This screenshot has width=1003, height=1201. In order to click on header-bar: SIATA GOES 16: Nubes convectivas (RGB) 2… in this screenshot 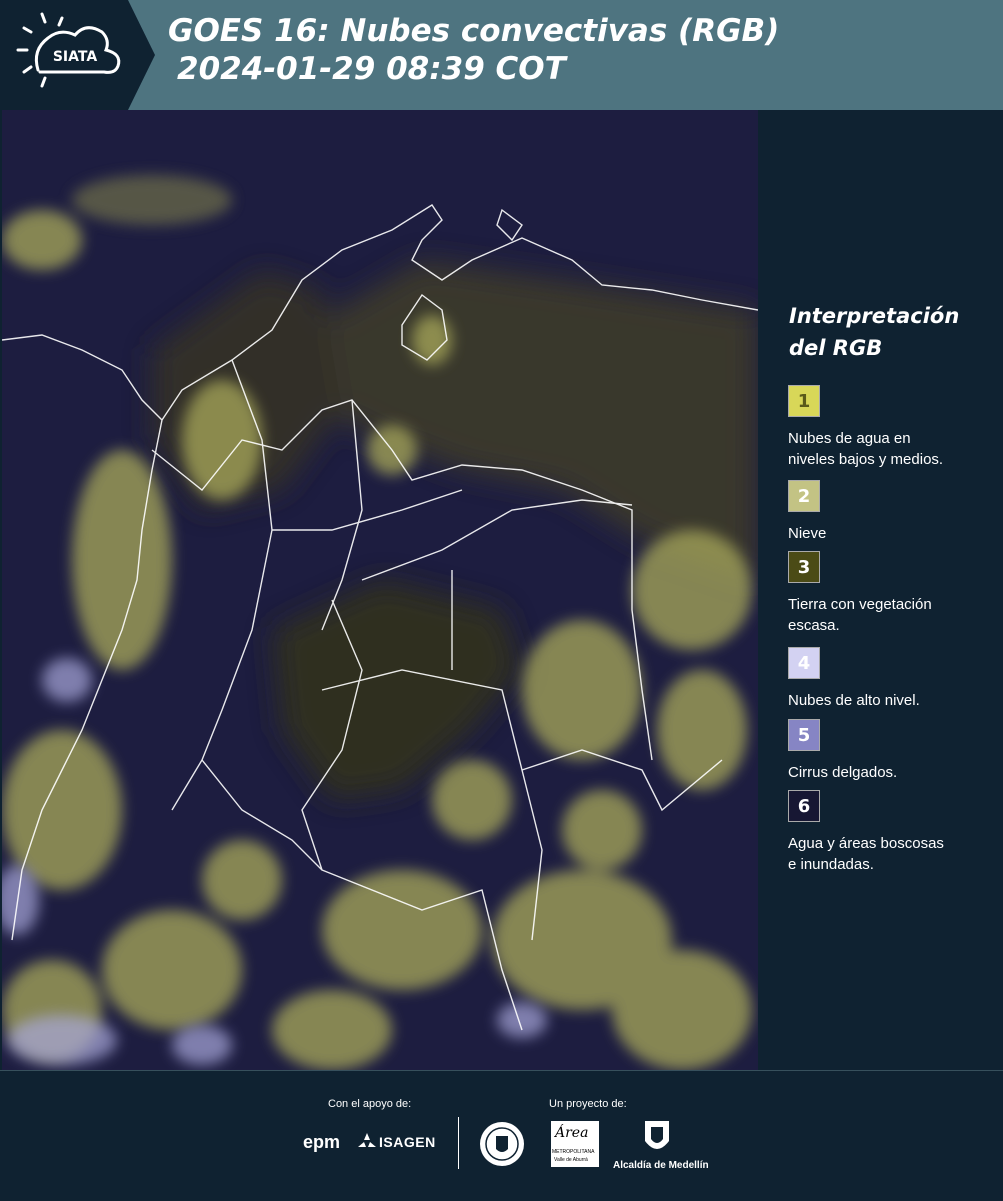, I will do `click(501, 55)`.